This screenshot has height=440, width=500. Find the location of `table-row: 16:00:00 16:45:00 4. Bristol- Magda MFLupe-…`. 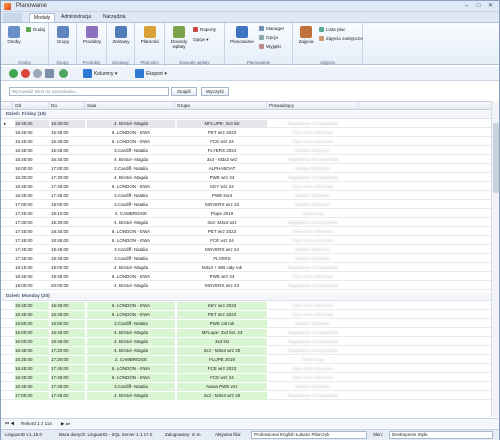

table-row: 16:00:00 16:45:00 4. Bristol- Magda MFLupe-… is located at coordinates (250, 333).